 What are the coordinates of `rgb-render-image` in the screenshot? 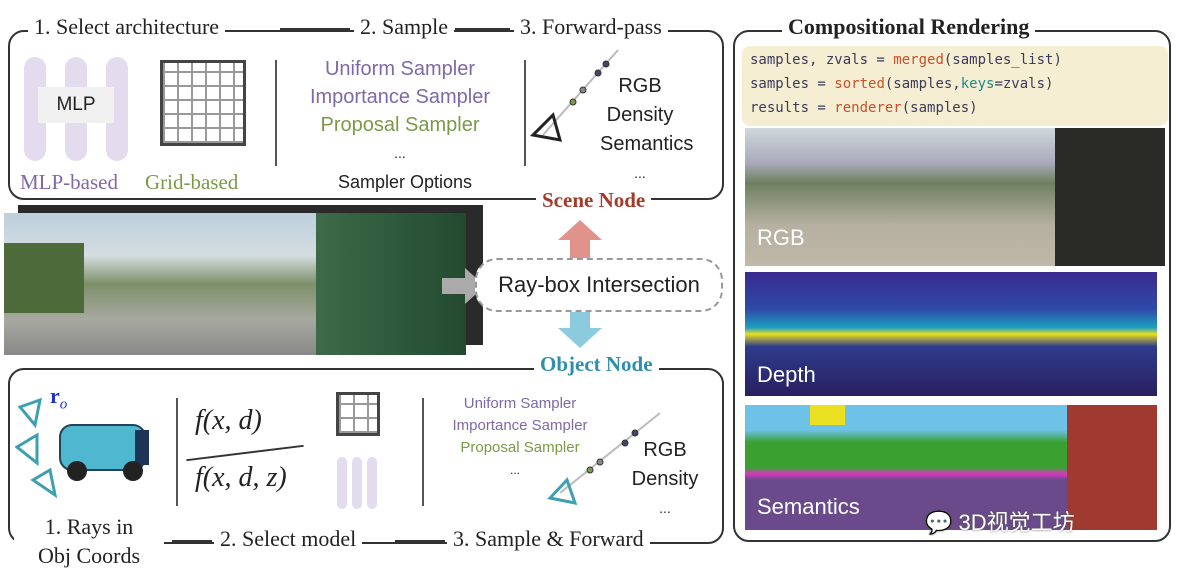 It's located at (955, 197).